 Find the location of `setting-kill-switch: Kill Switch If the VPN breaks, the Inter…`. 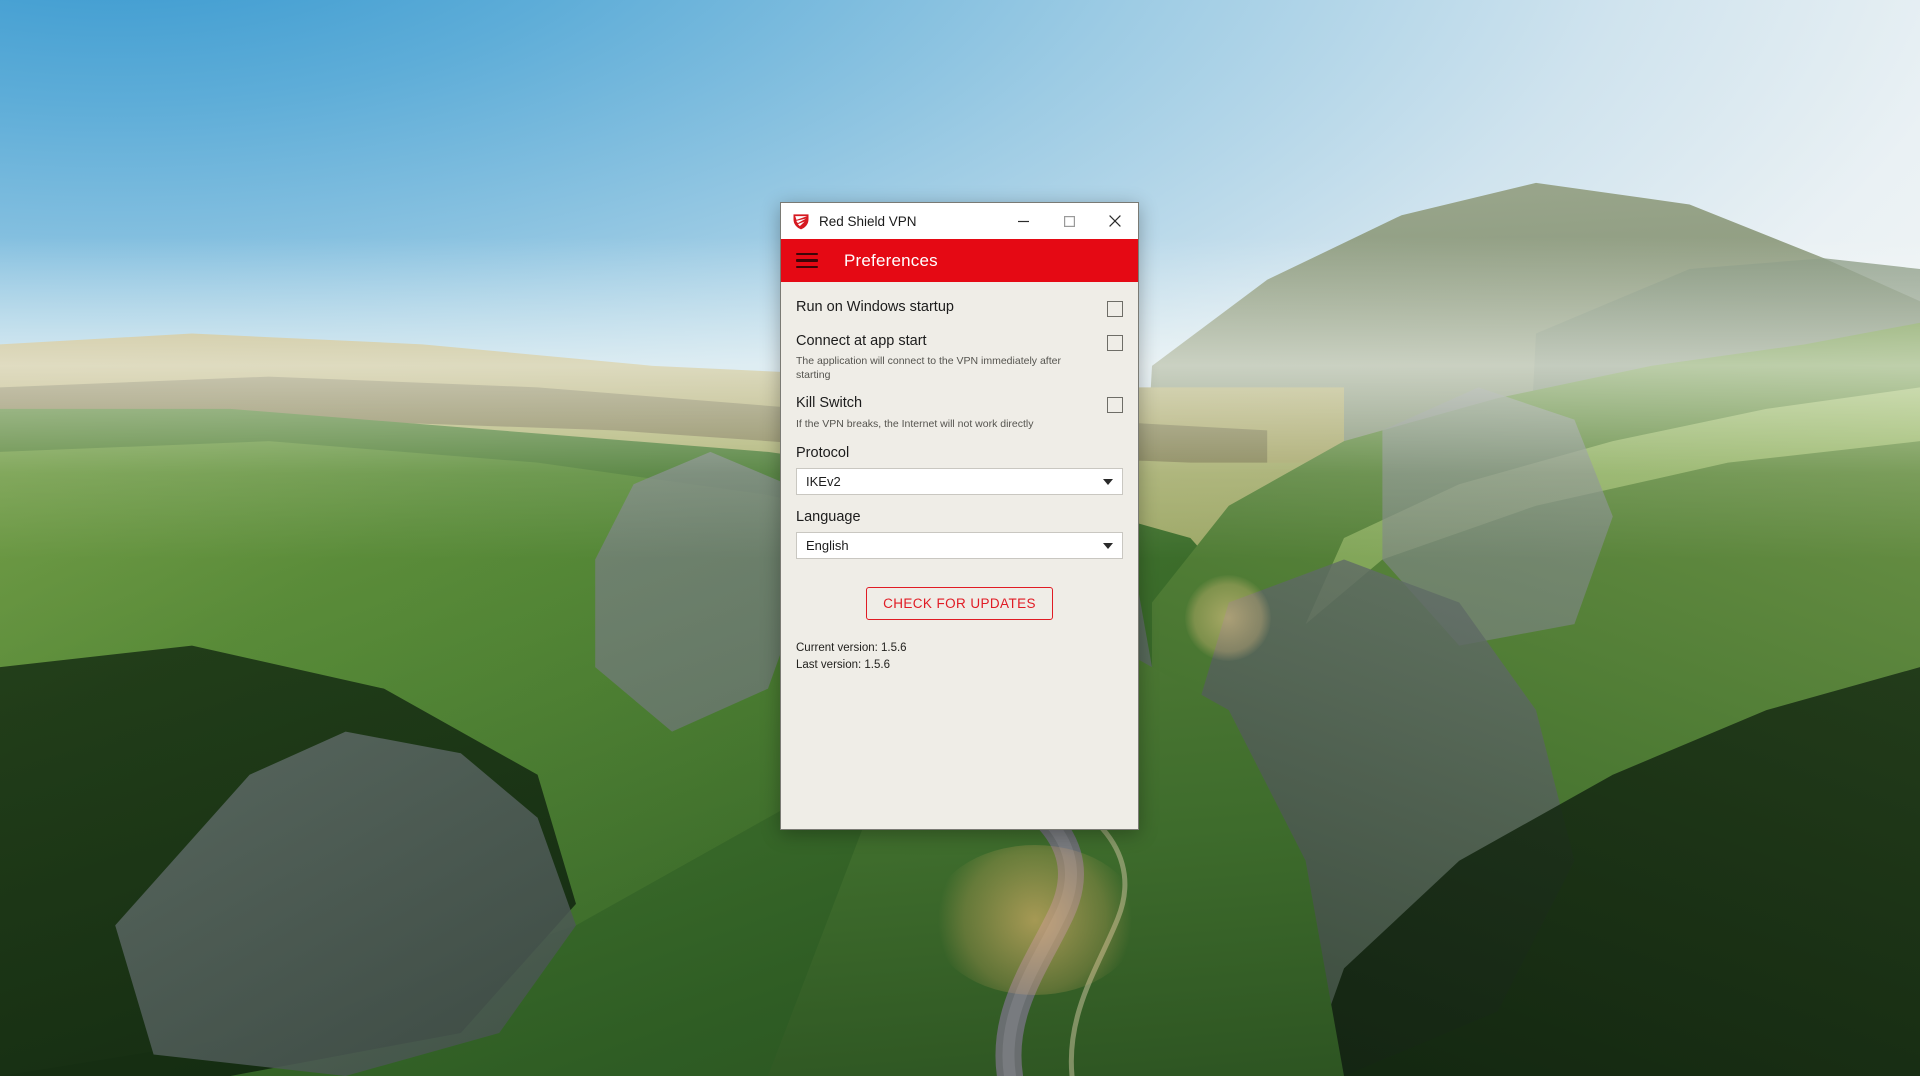

setting-kill-switch: Kill Switch If the VPN breaks, the Inter… is located at coordinates (959, 412).